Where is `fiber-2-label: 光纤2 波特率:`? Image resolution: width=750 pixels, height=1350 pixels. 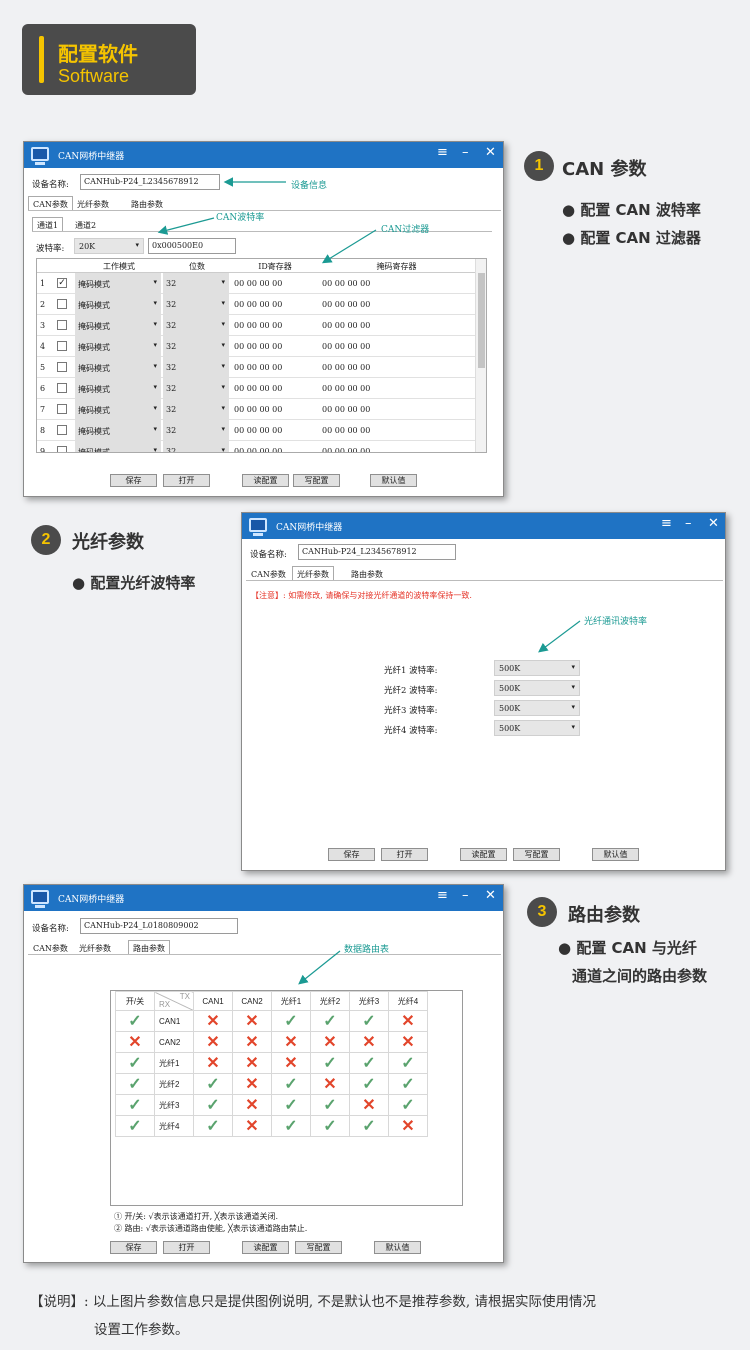 fiber-2-label: 光纤2 波特率: is located at coordinates (411, 691).